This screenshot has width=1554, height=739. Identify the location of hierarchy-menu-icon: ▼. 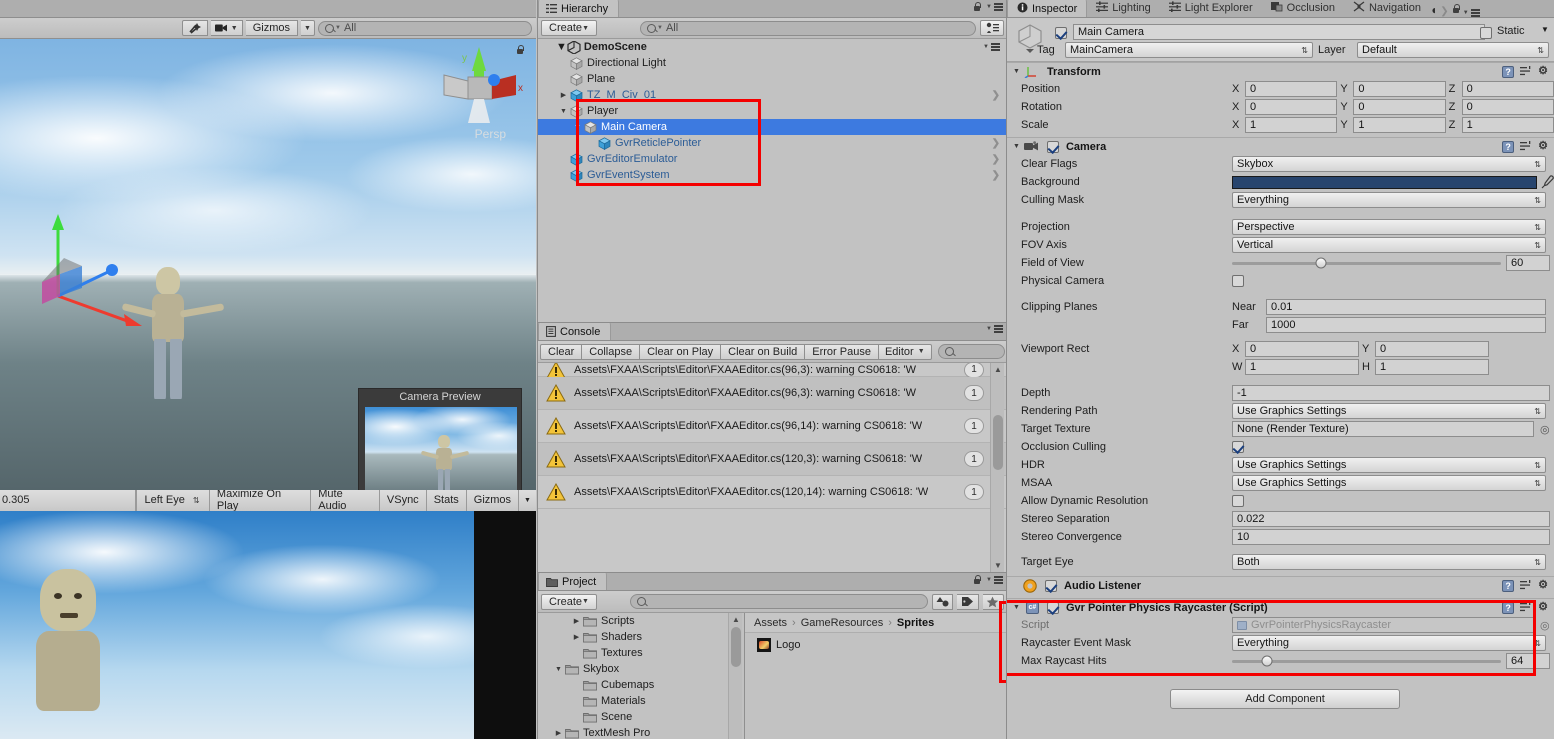
(994, 7).